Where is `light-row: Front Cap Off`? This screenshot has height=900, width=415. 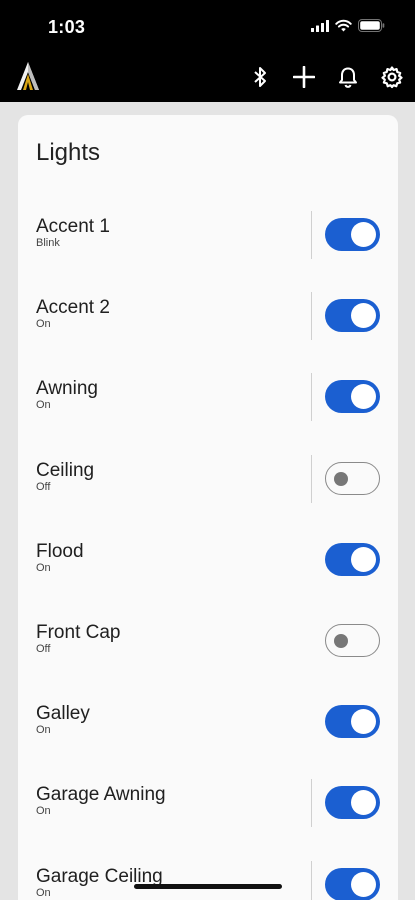 light-row: Front Cap Off is located at coordinates (208, 641).